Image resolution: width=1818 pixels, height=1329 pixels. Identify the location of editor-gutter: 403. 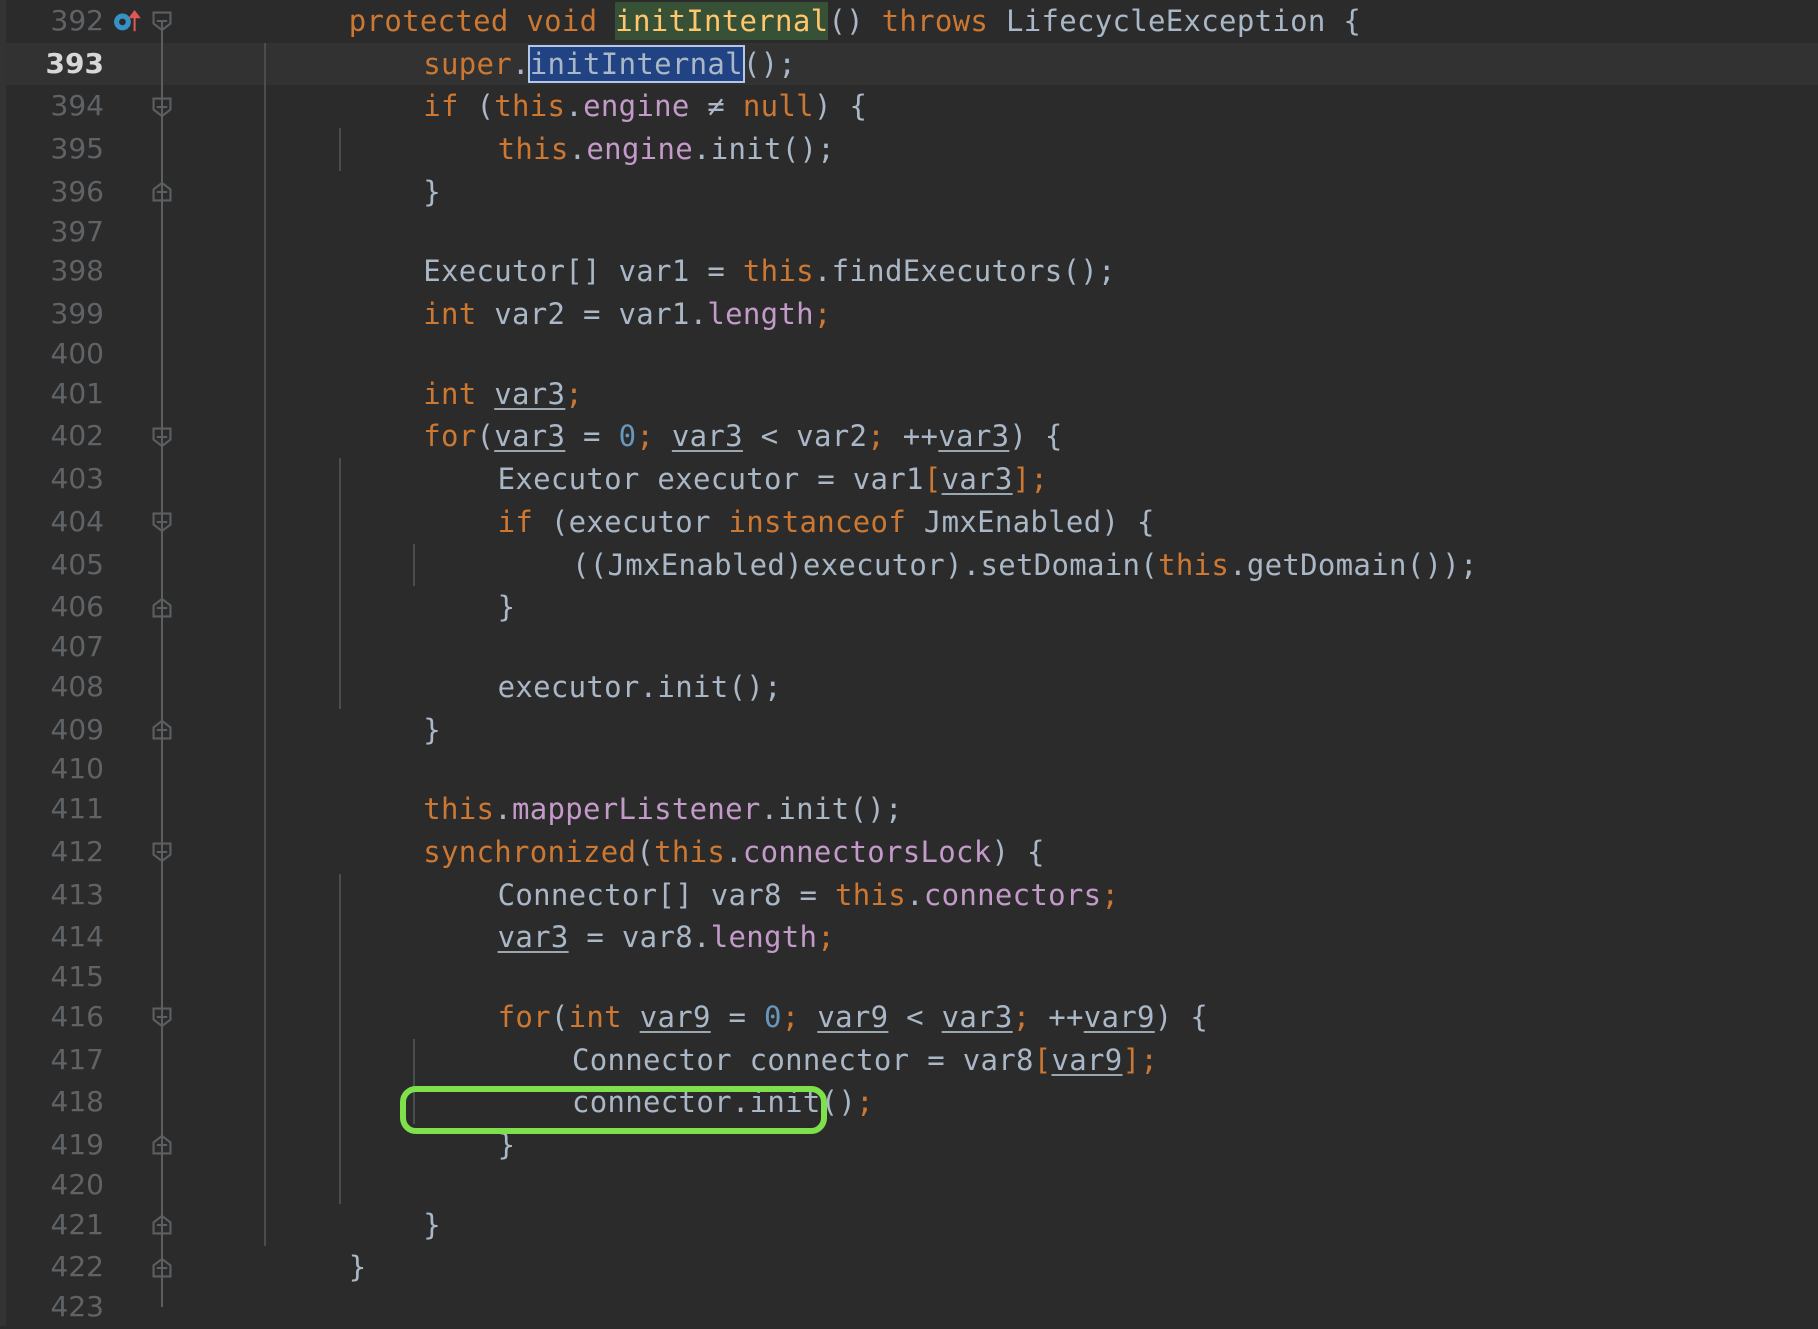
(88, 479).